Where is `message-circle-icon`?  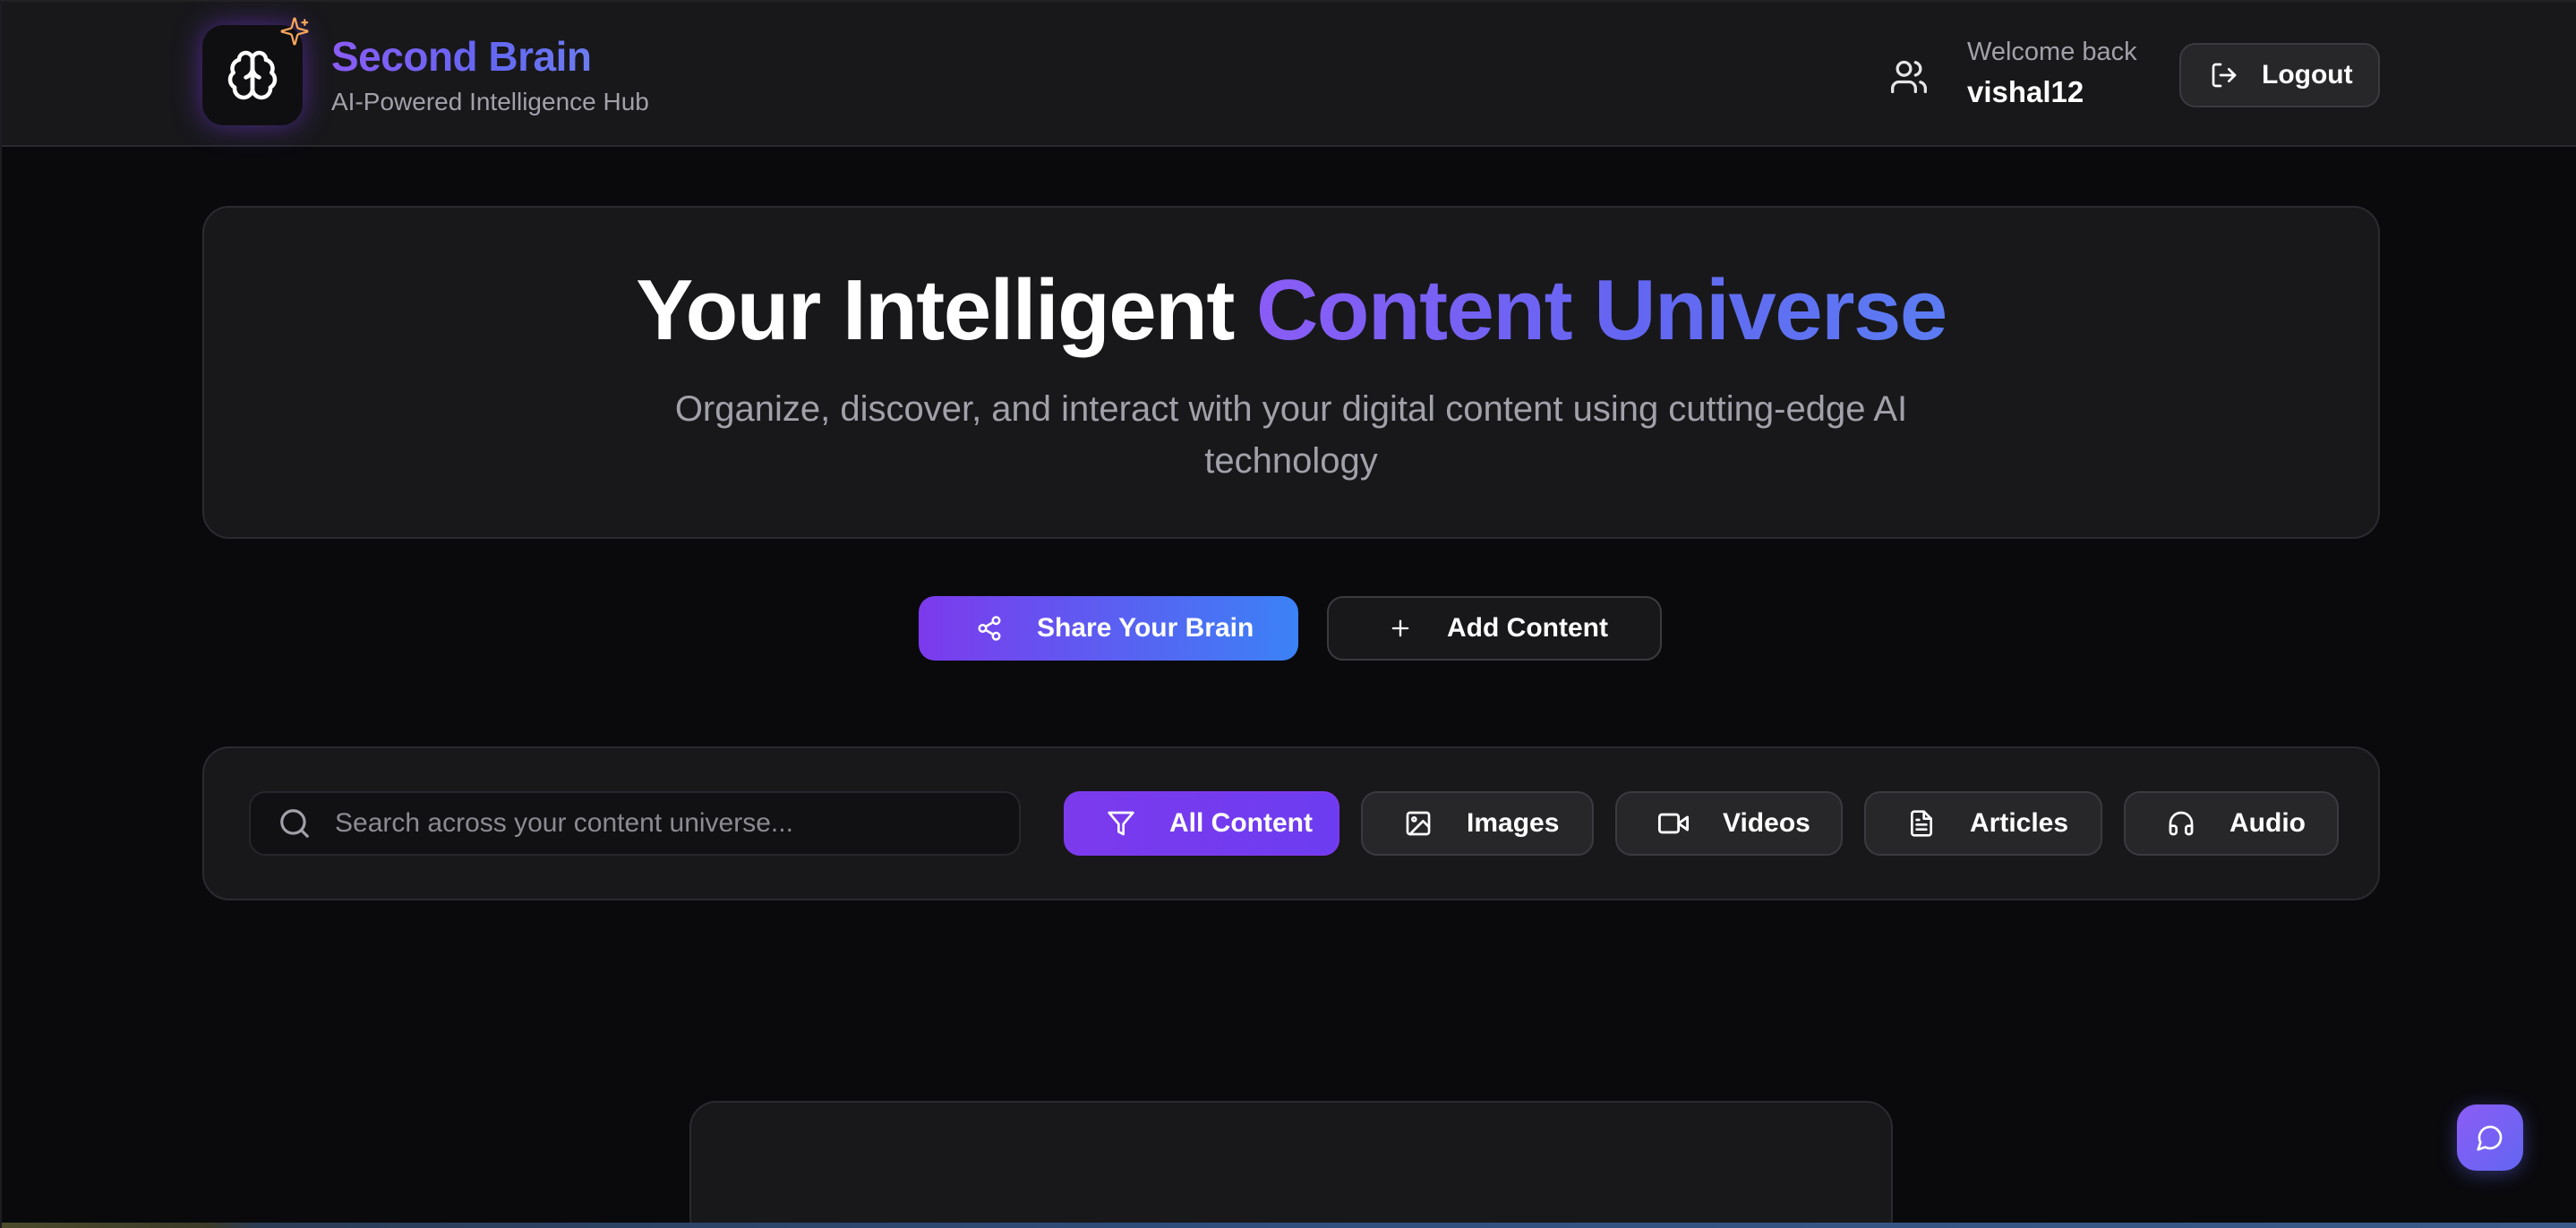 message-circle-icon is located at coordinates (2490, 1138).